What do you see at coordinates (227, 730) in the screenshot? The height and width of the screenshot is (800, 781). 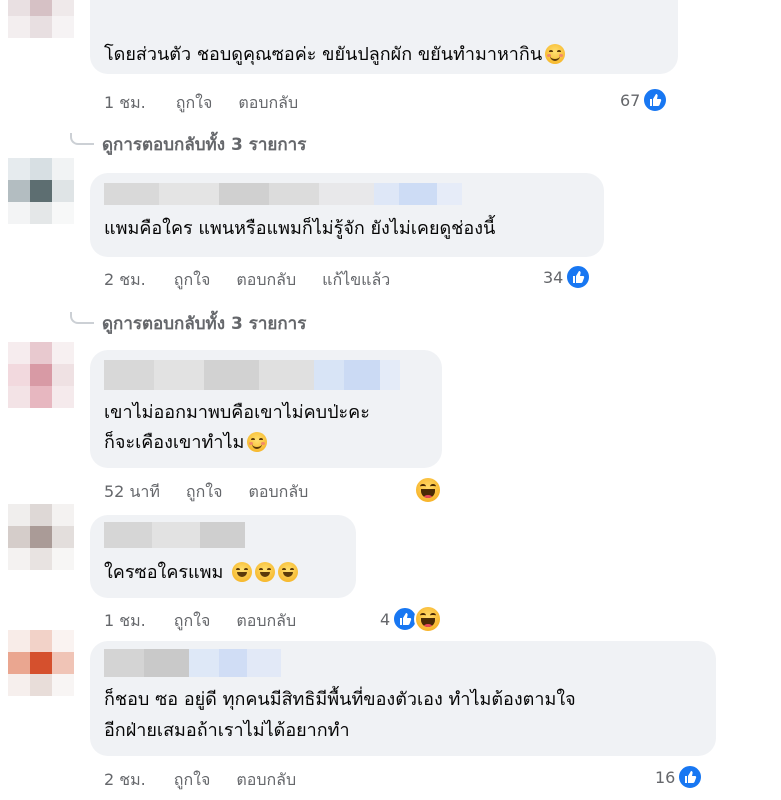 I see `comment-text-line-2: อีกฝ่ายเสมอถ้าเราไม่ได้อยากทำ` at bounding box center [227, 730].